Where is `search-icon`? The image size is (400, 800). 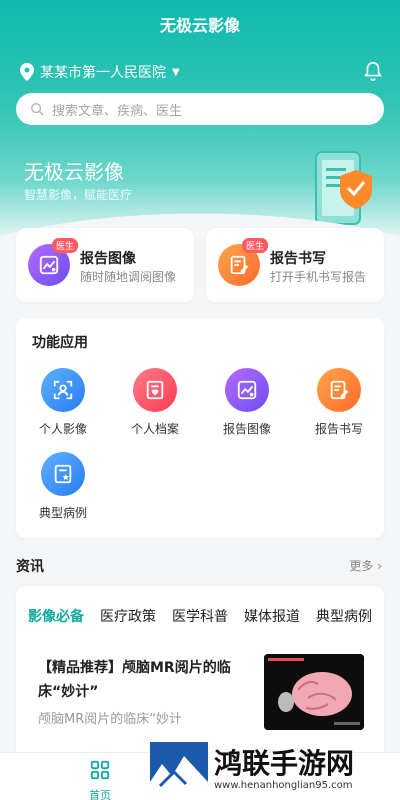
search-icon is located at coordinates (37, 109).